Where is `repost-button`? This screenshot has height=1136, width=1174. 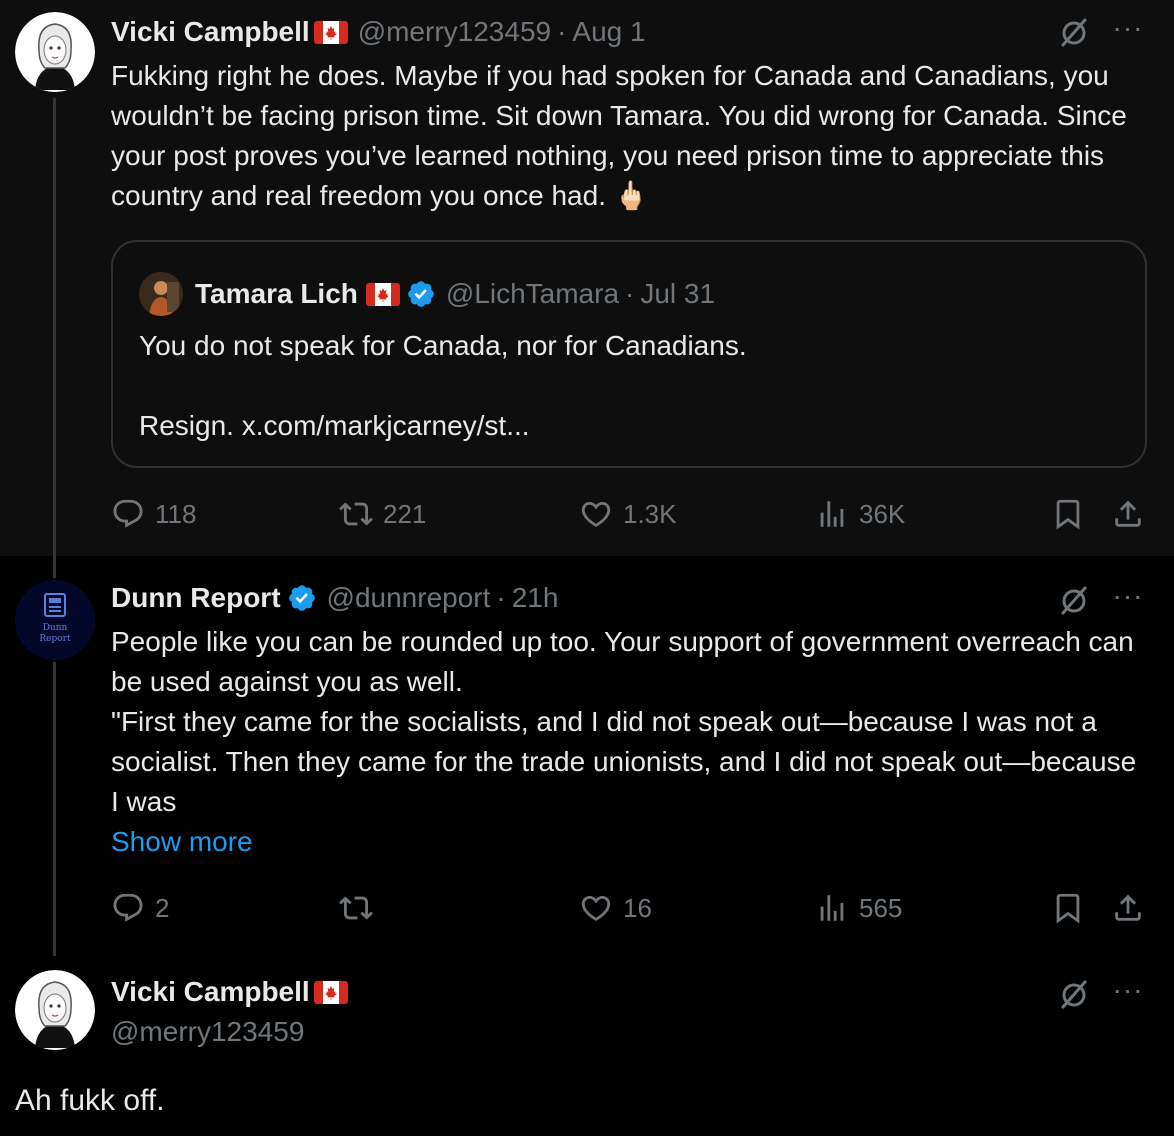 repost-button is located at coordinates (361, 908).